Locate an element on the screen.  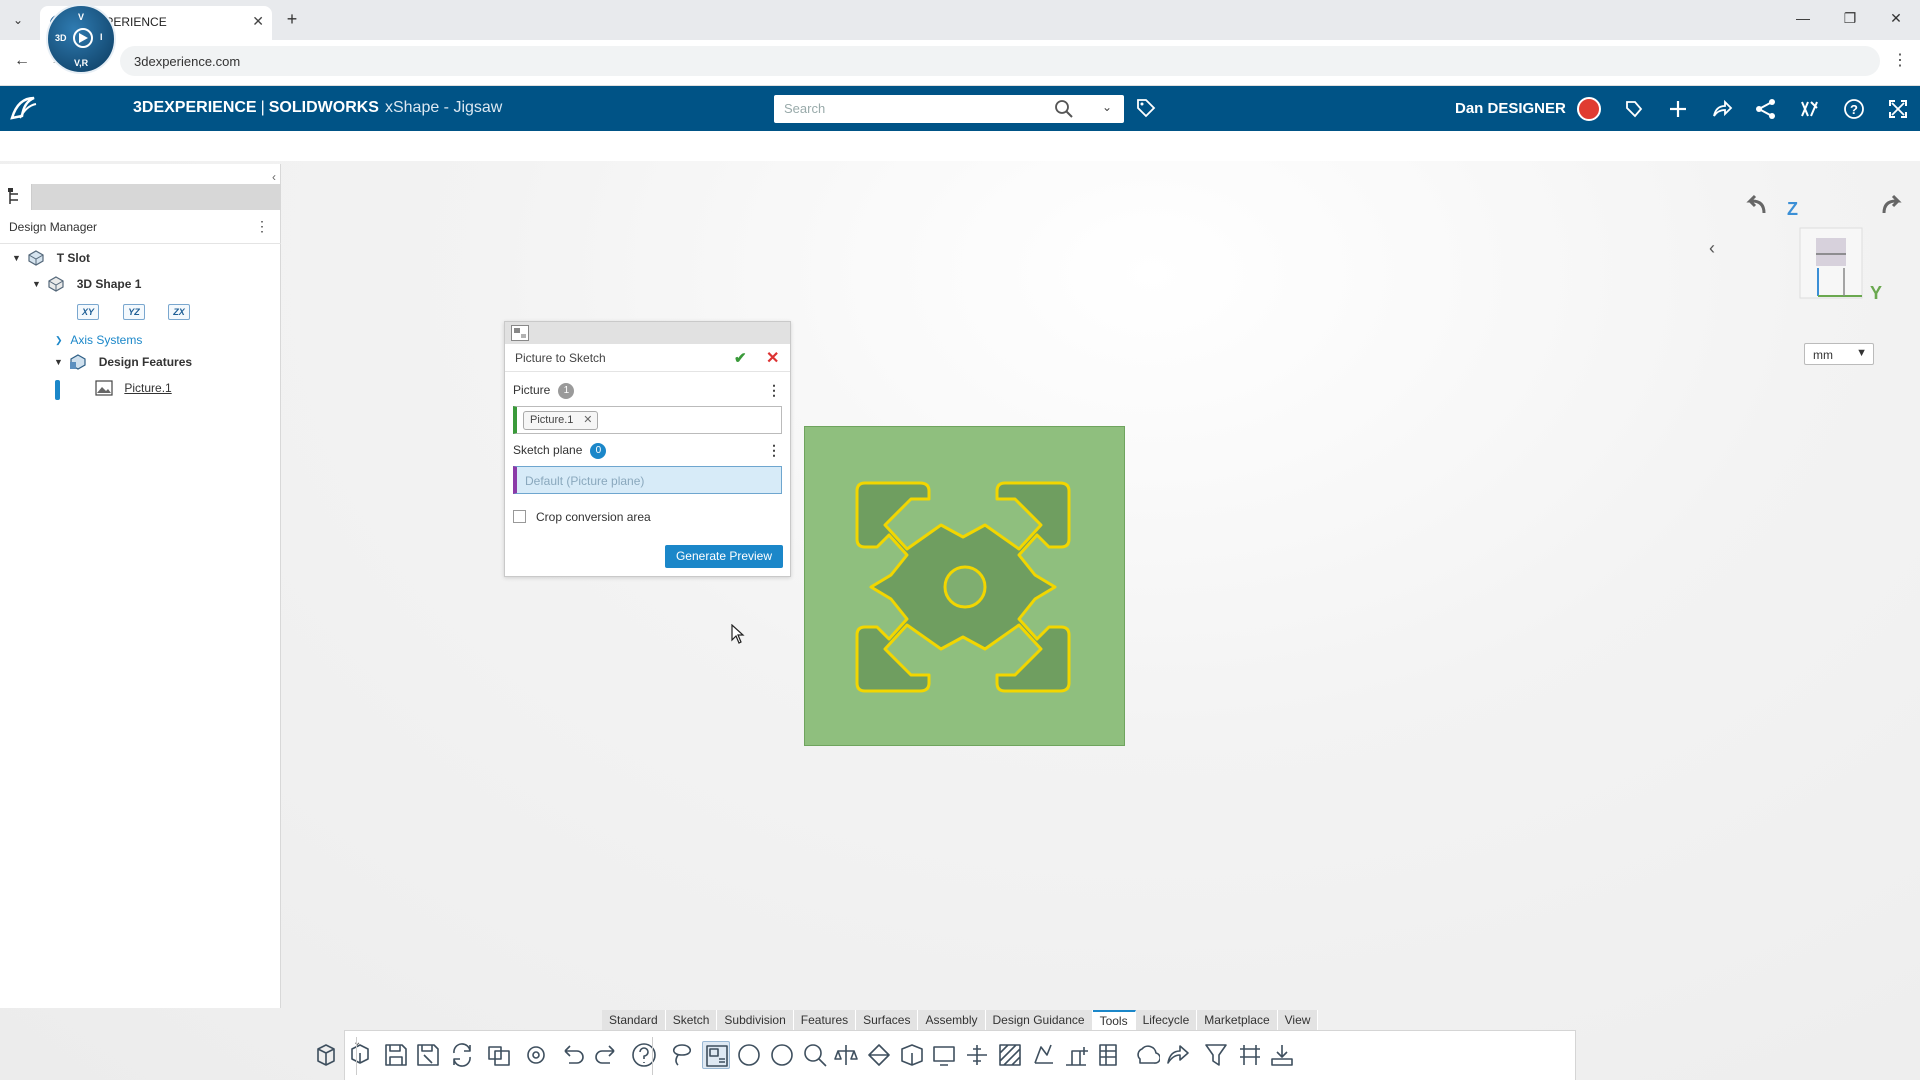
compare-icon is located at coordinates (1250, 1055).